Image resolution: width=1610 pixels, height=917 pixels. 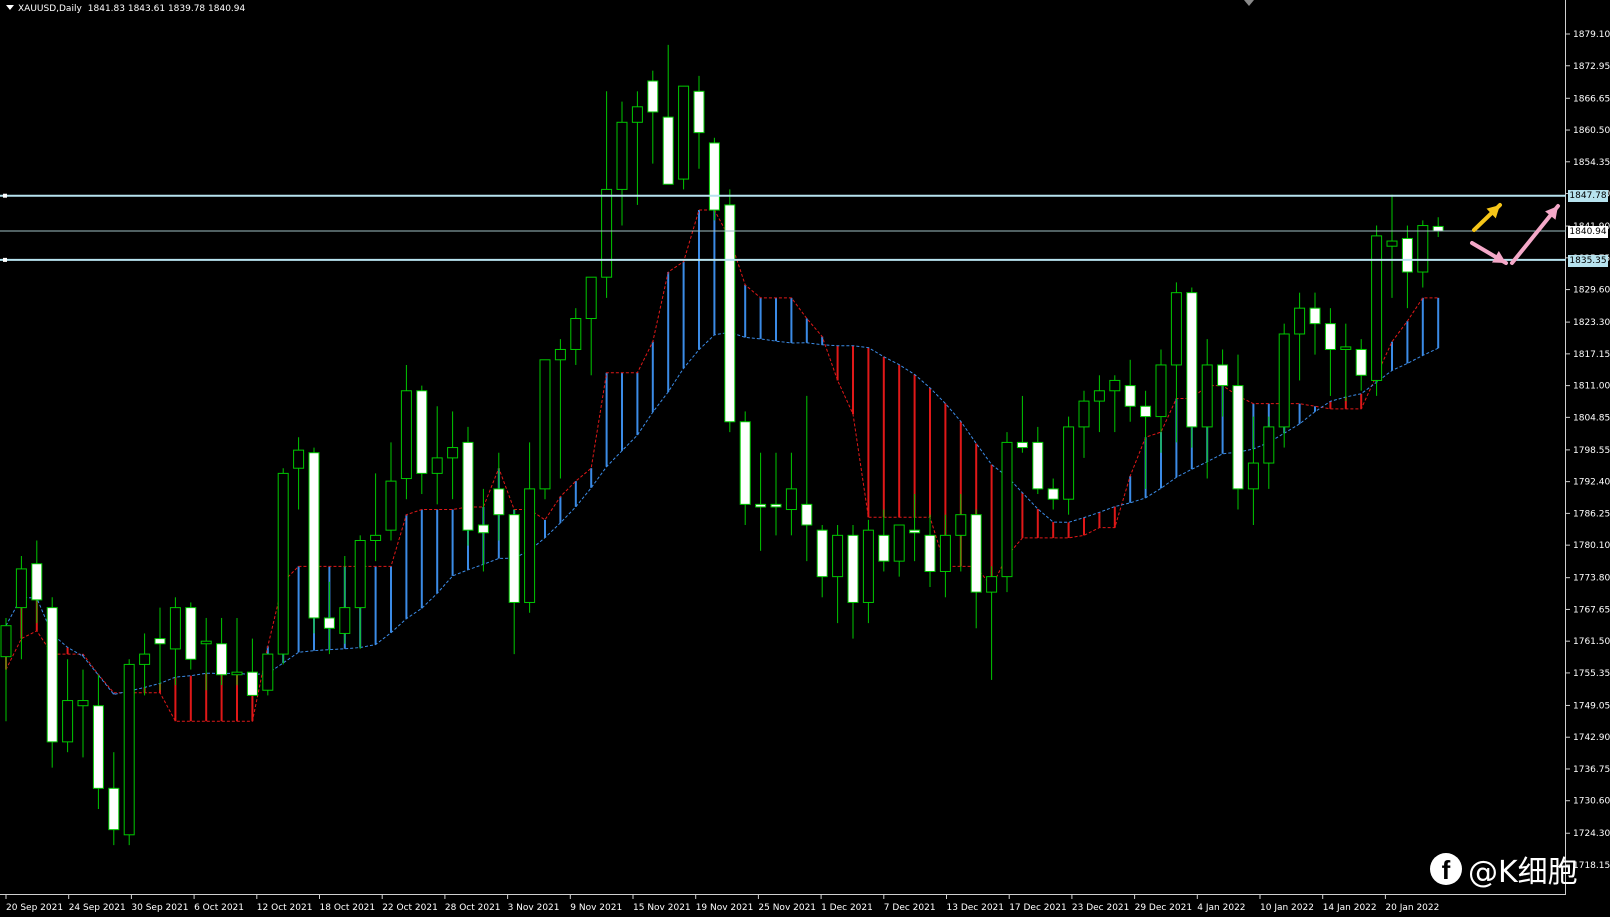 What do you see at coordinates (1591, 834) in the screenshot?
I see `price-axis-label: 1724.30` at bounding box center [1591, 834].